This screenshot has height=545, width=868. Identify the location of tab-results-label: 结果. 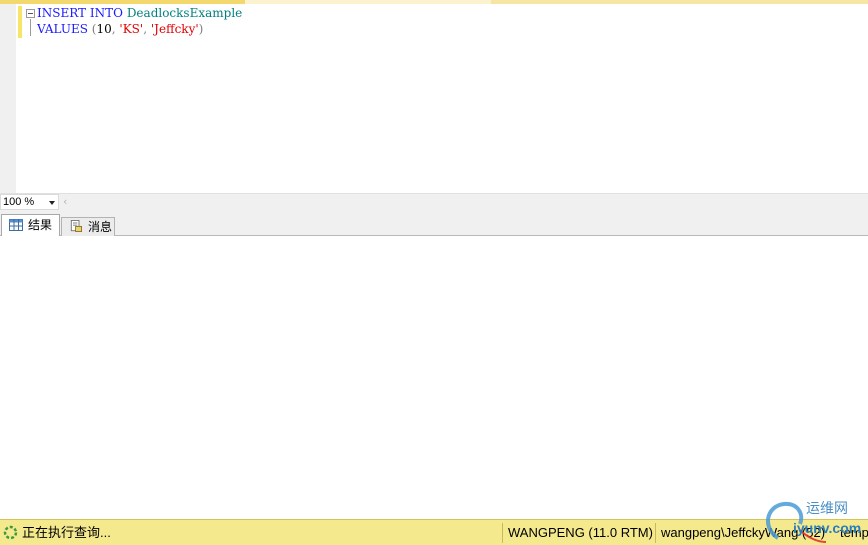
(40, 225).